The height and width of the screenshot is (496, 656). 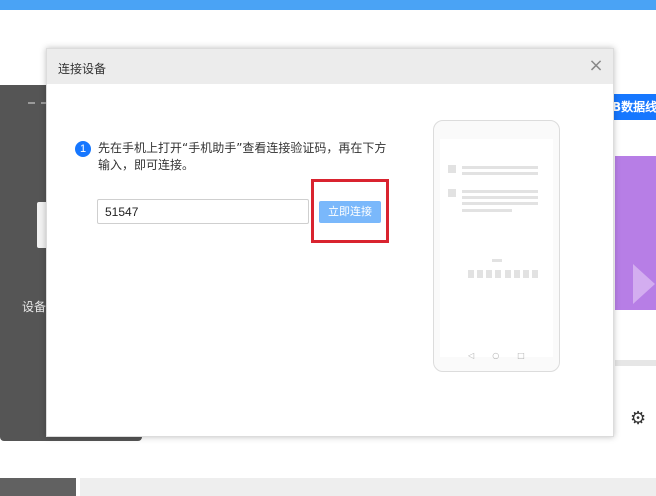 I want to click on home-icon: ○, so click(x=496, y=355).